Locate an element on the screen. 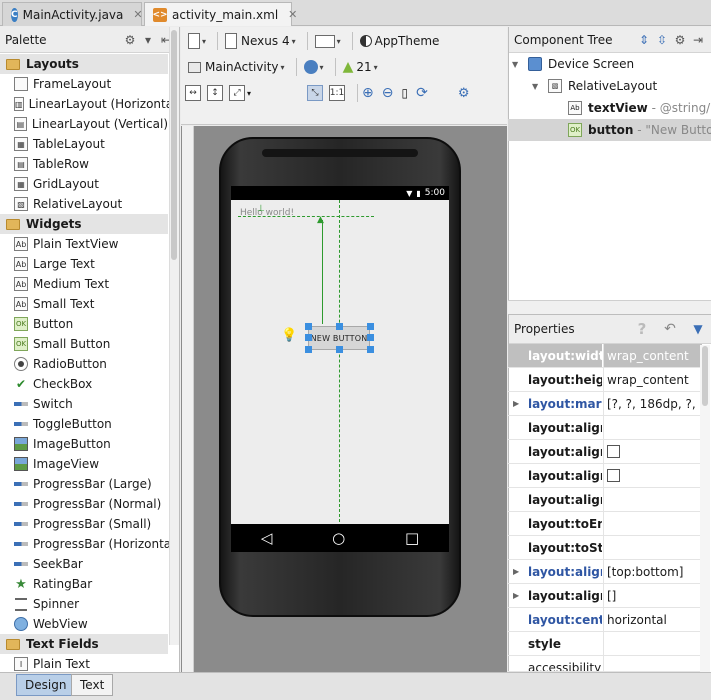  device-config-button: ▾ is located at coordinates (197, 41).